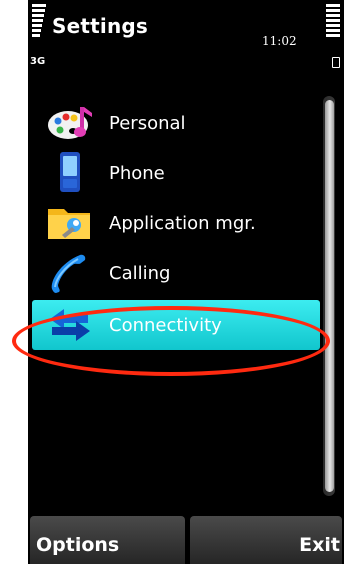 This screenshot has height=564, width=344. What do you see at coordinates (70, 172) in the screenshot?
I see `phone-icon` at bounding box center [70, 172].